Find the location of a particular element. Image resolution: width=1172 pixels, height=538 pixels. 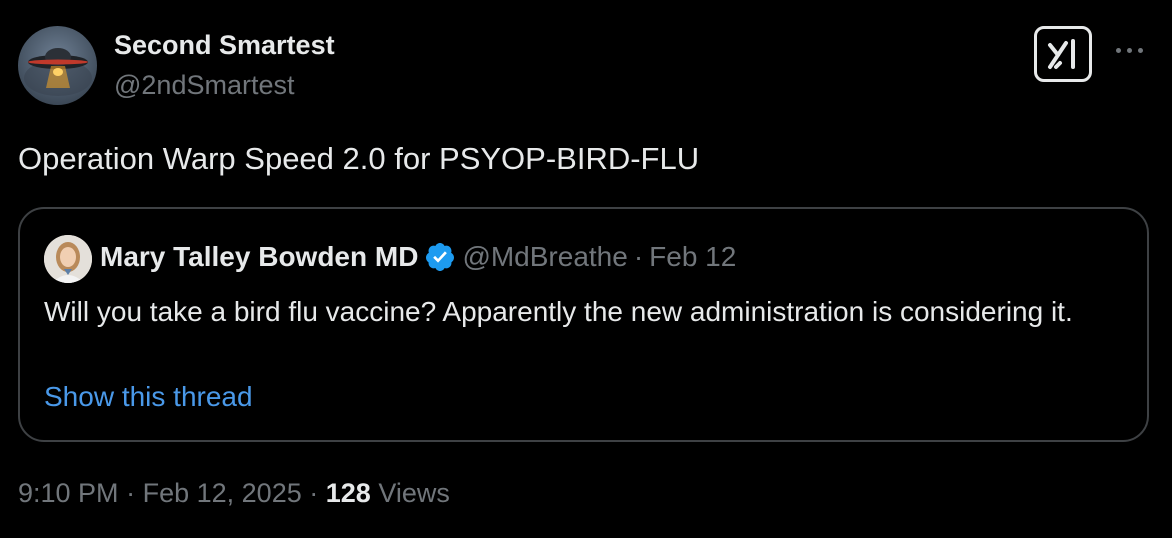

author-avatar is located at coordinates (57, 65).